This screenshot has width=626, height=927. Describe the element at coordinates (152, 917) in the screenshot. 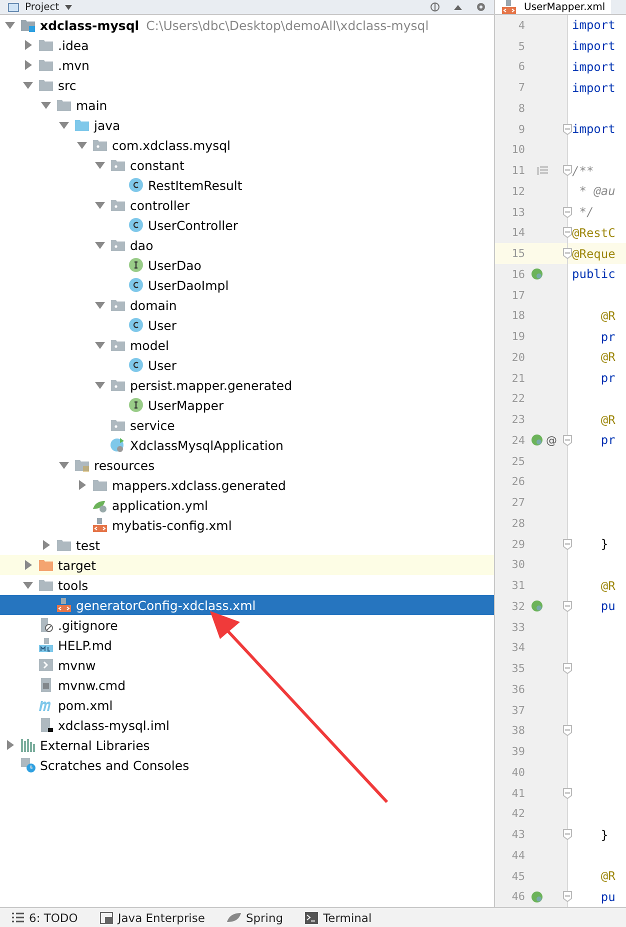

I see `tool-window-button: Java Enterprise` at that location.